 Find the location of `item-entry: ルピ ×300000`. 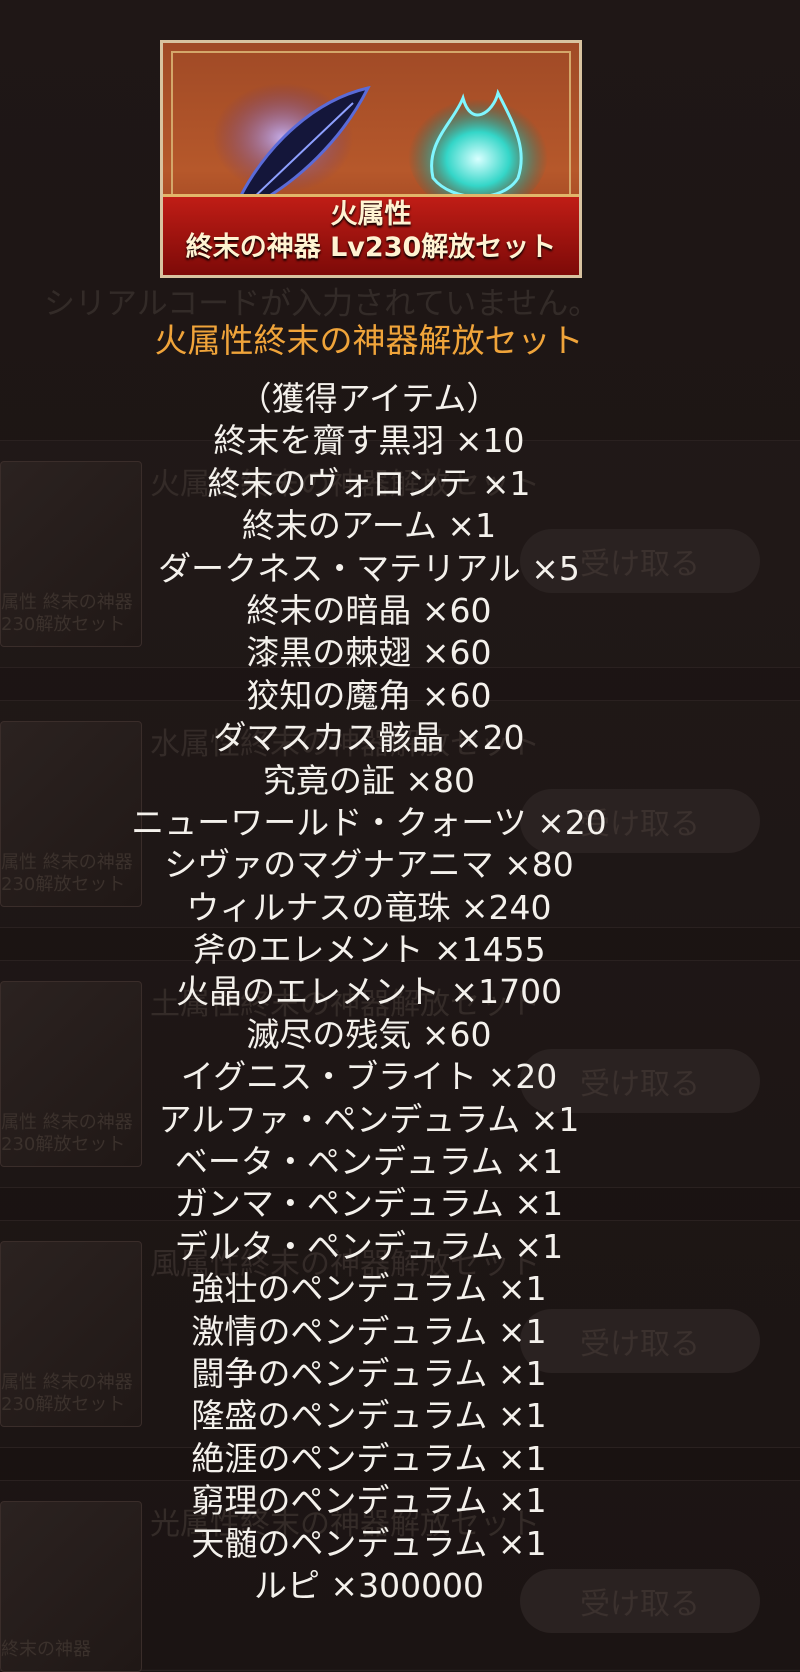

item-entry: ルピ ×300000 is located at coordinates (369, 1585).